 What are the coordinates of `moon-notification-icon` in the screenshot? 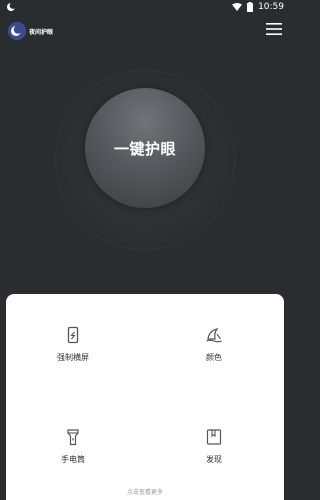 It's located at (11, 6).